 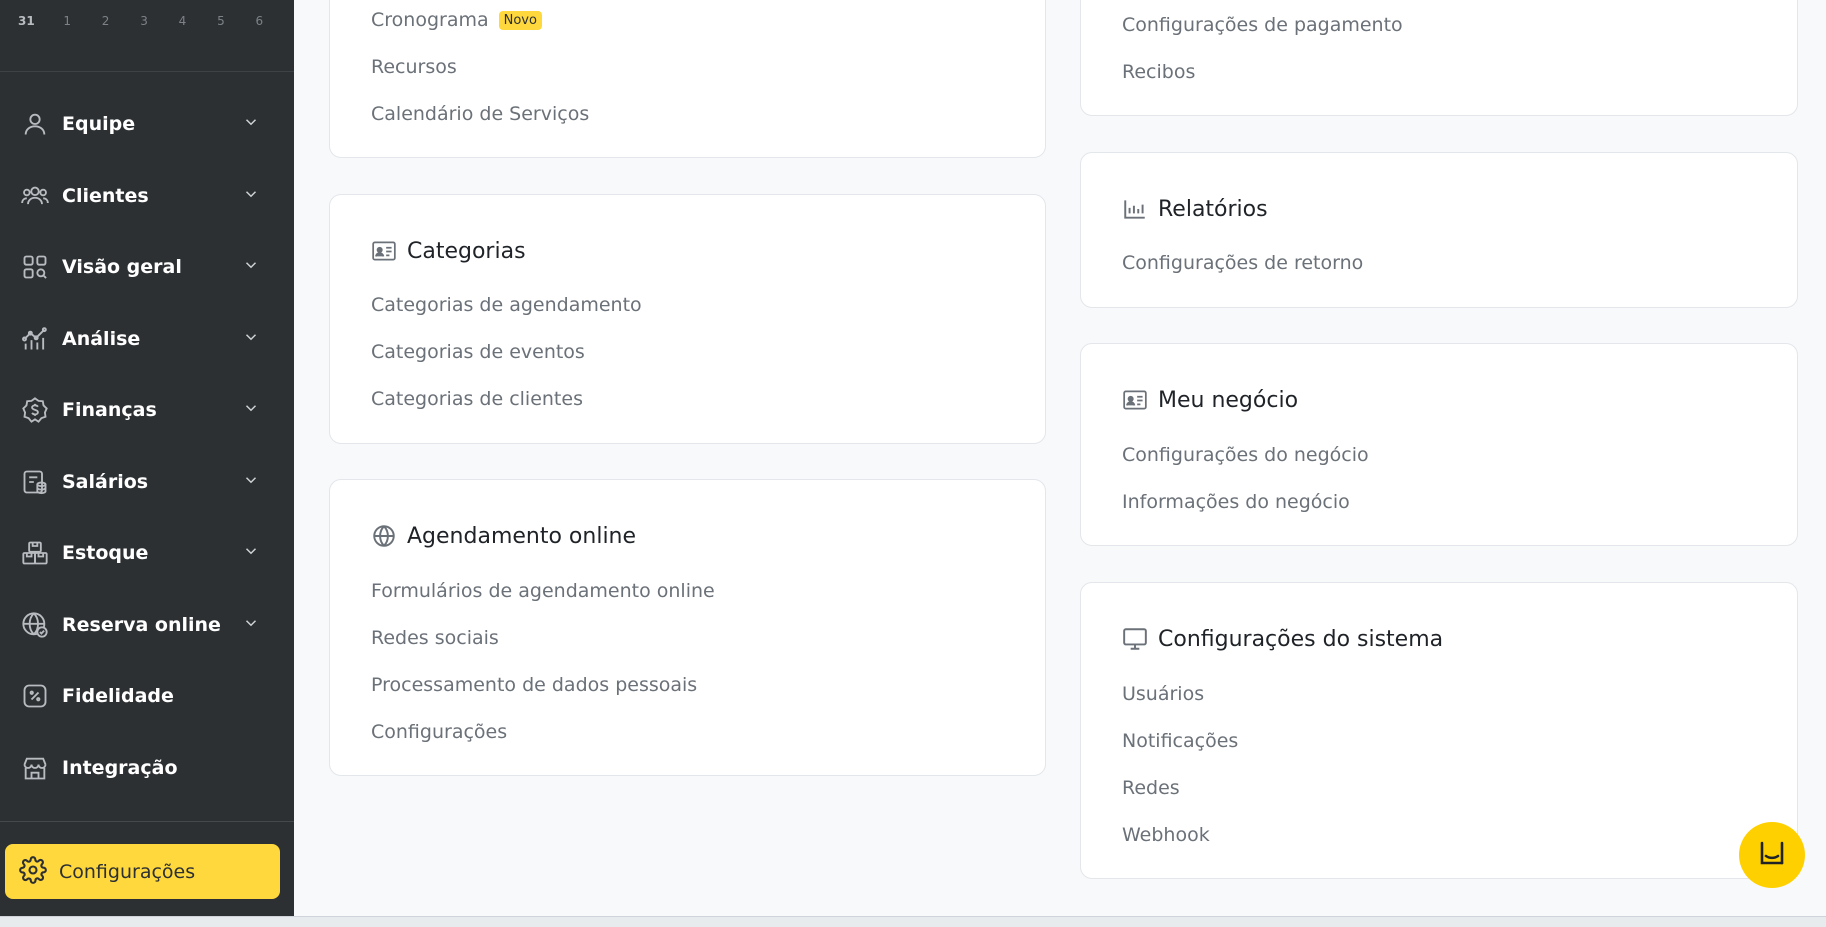 I want to click on card-title: Meu negócio, so click(x=1228, y=400).